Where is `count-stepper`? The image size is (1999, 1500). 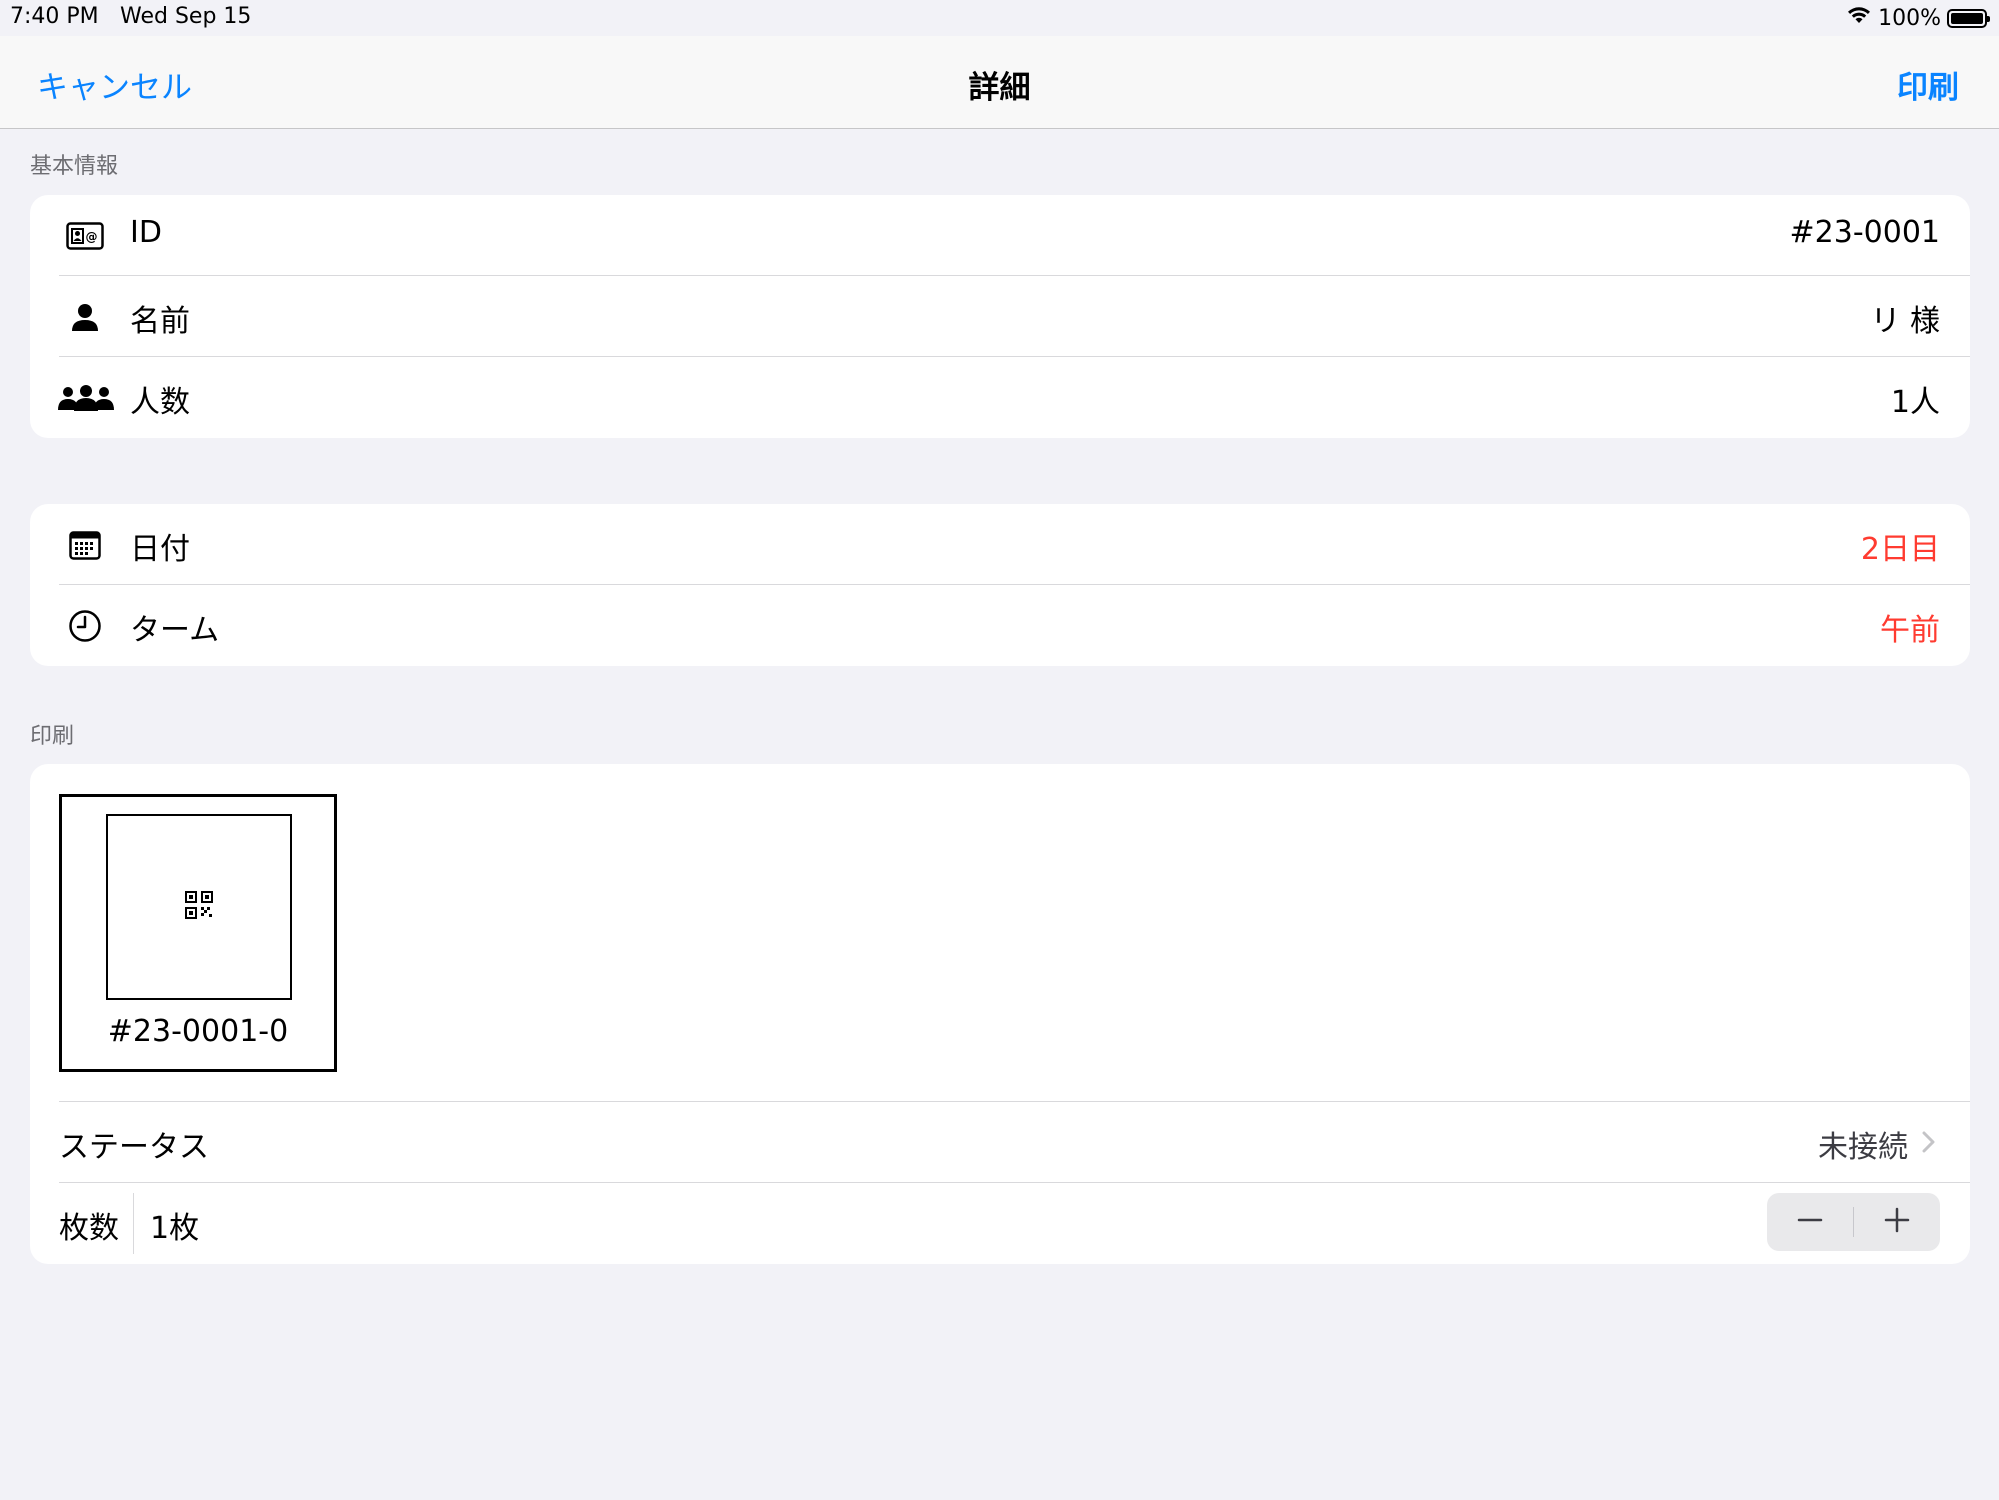
count-stepper is located at coordinates (1853, 1222).